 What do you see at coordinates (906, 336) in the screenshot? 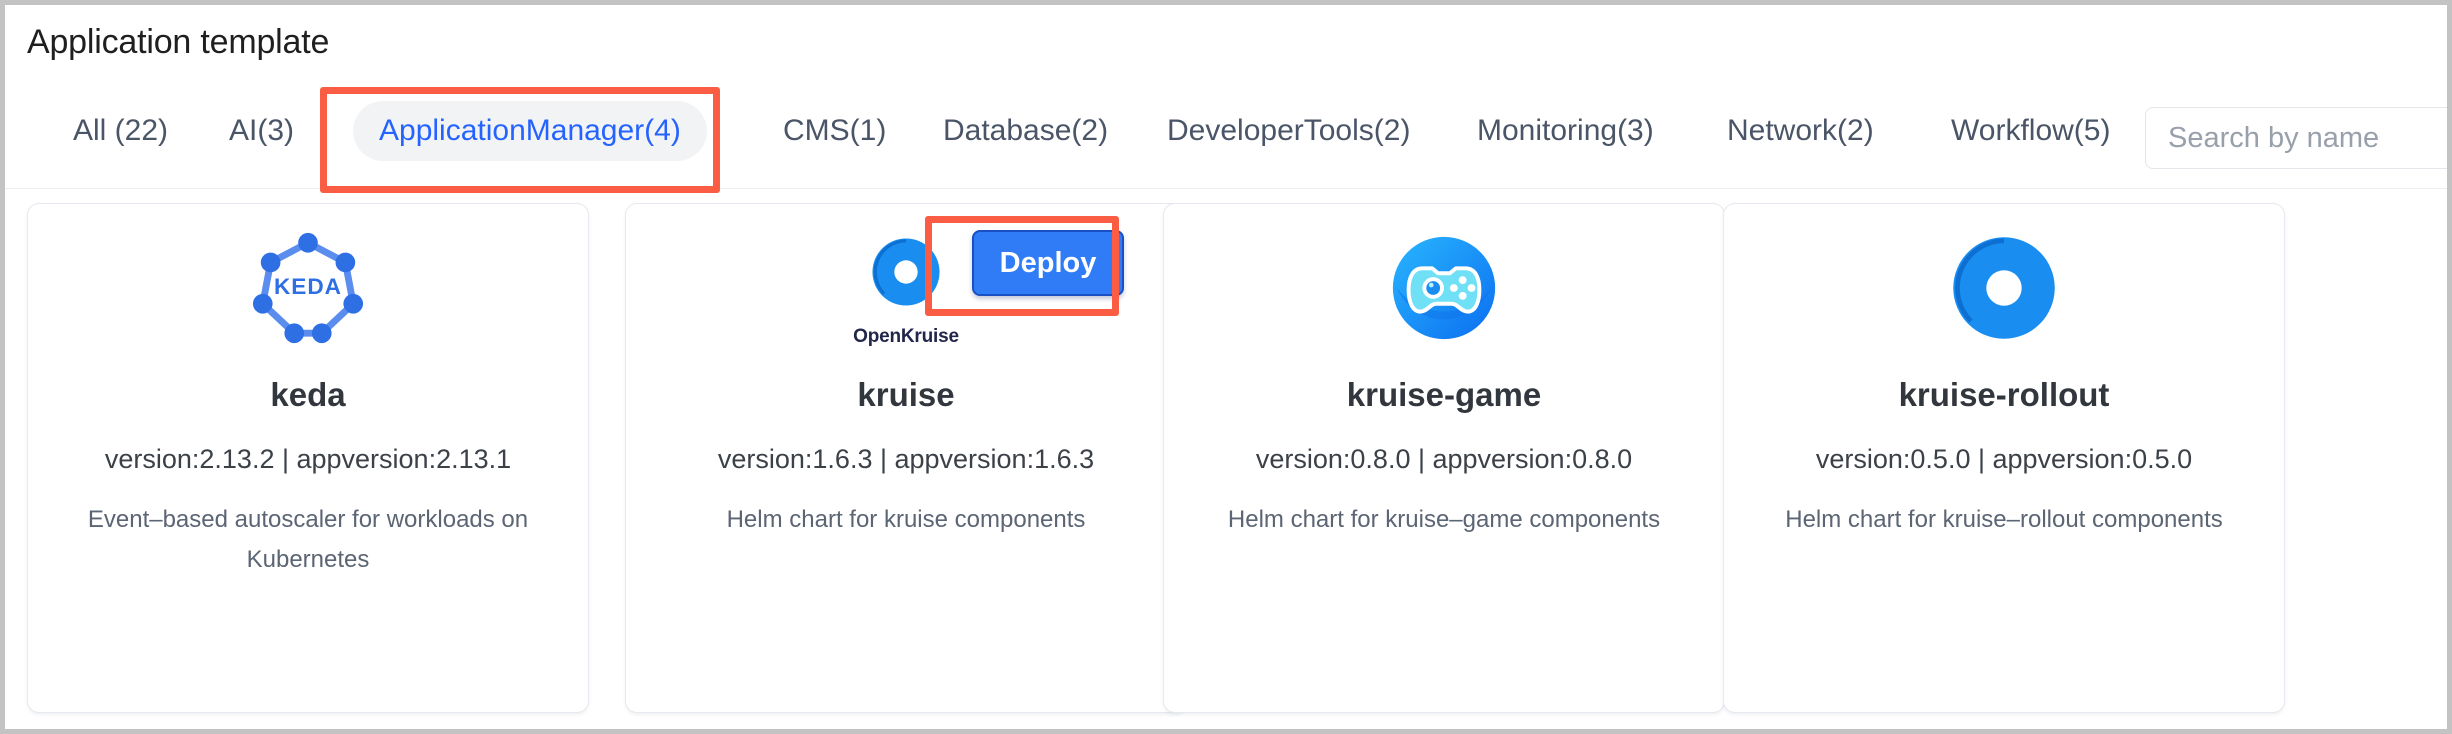
I see `openkruise-wordmark: OpenKruise` at bounding box center [906, 336].